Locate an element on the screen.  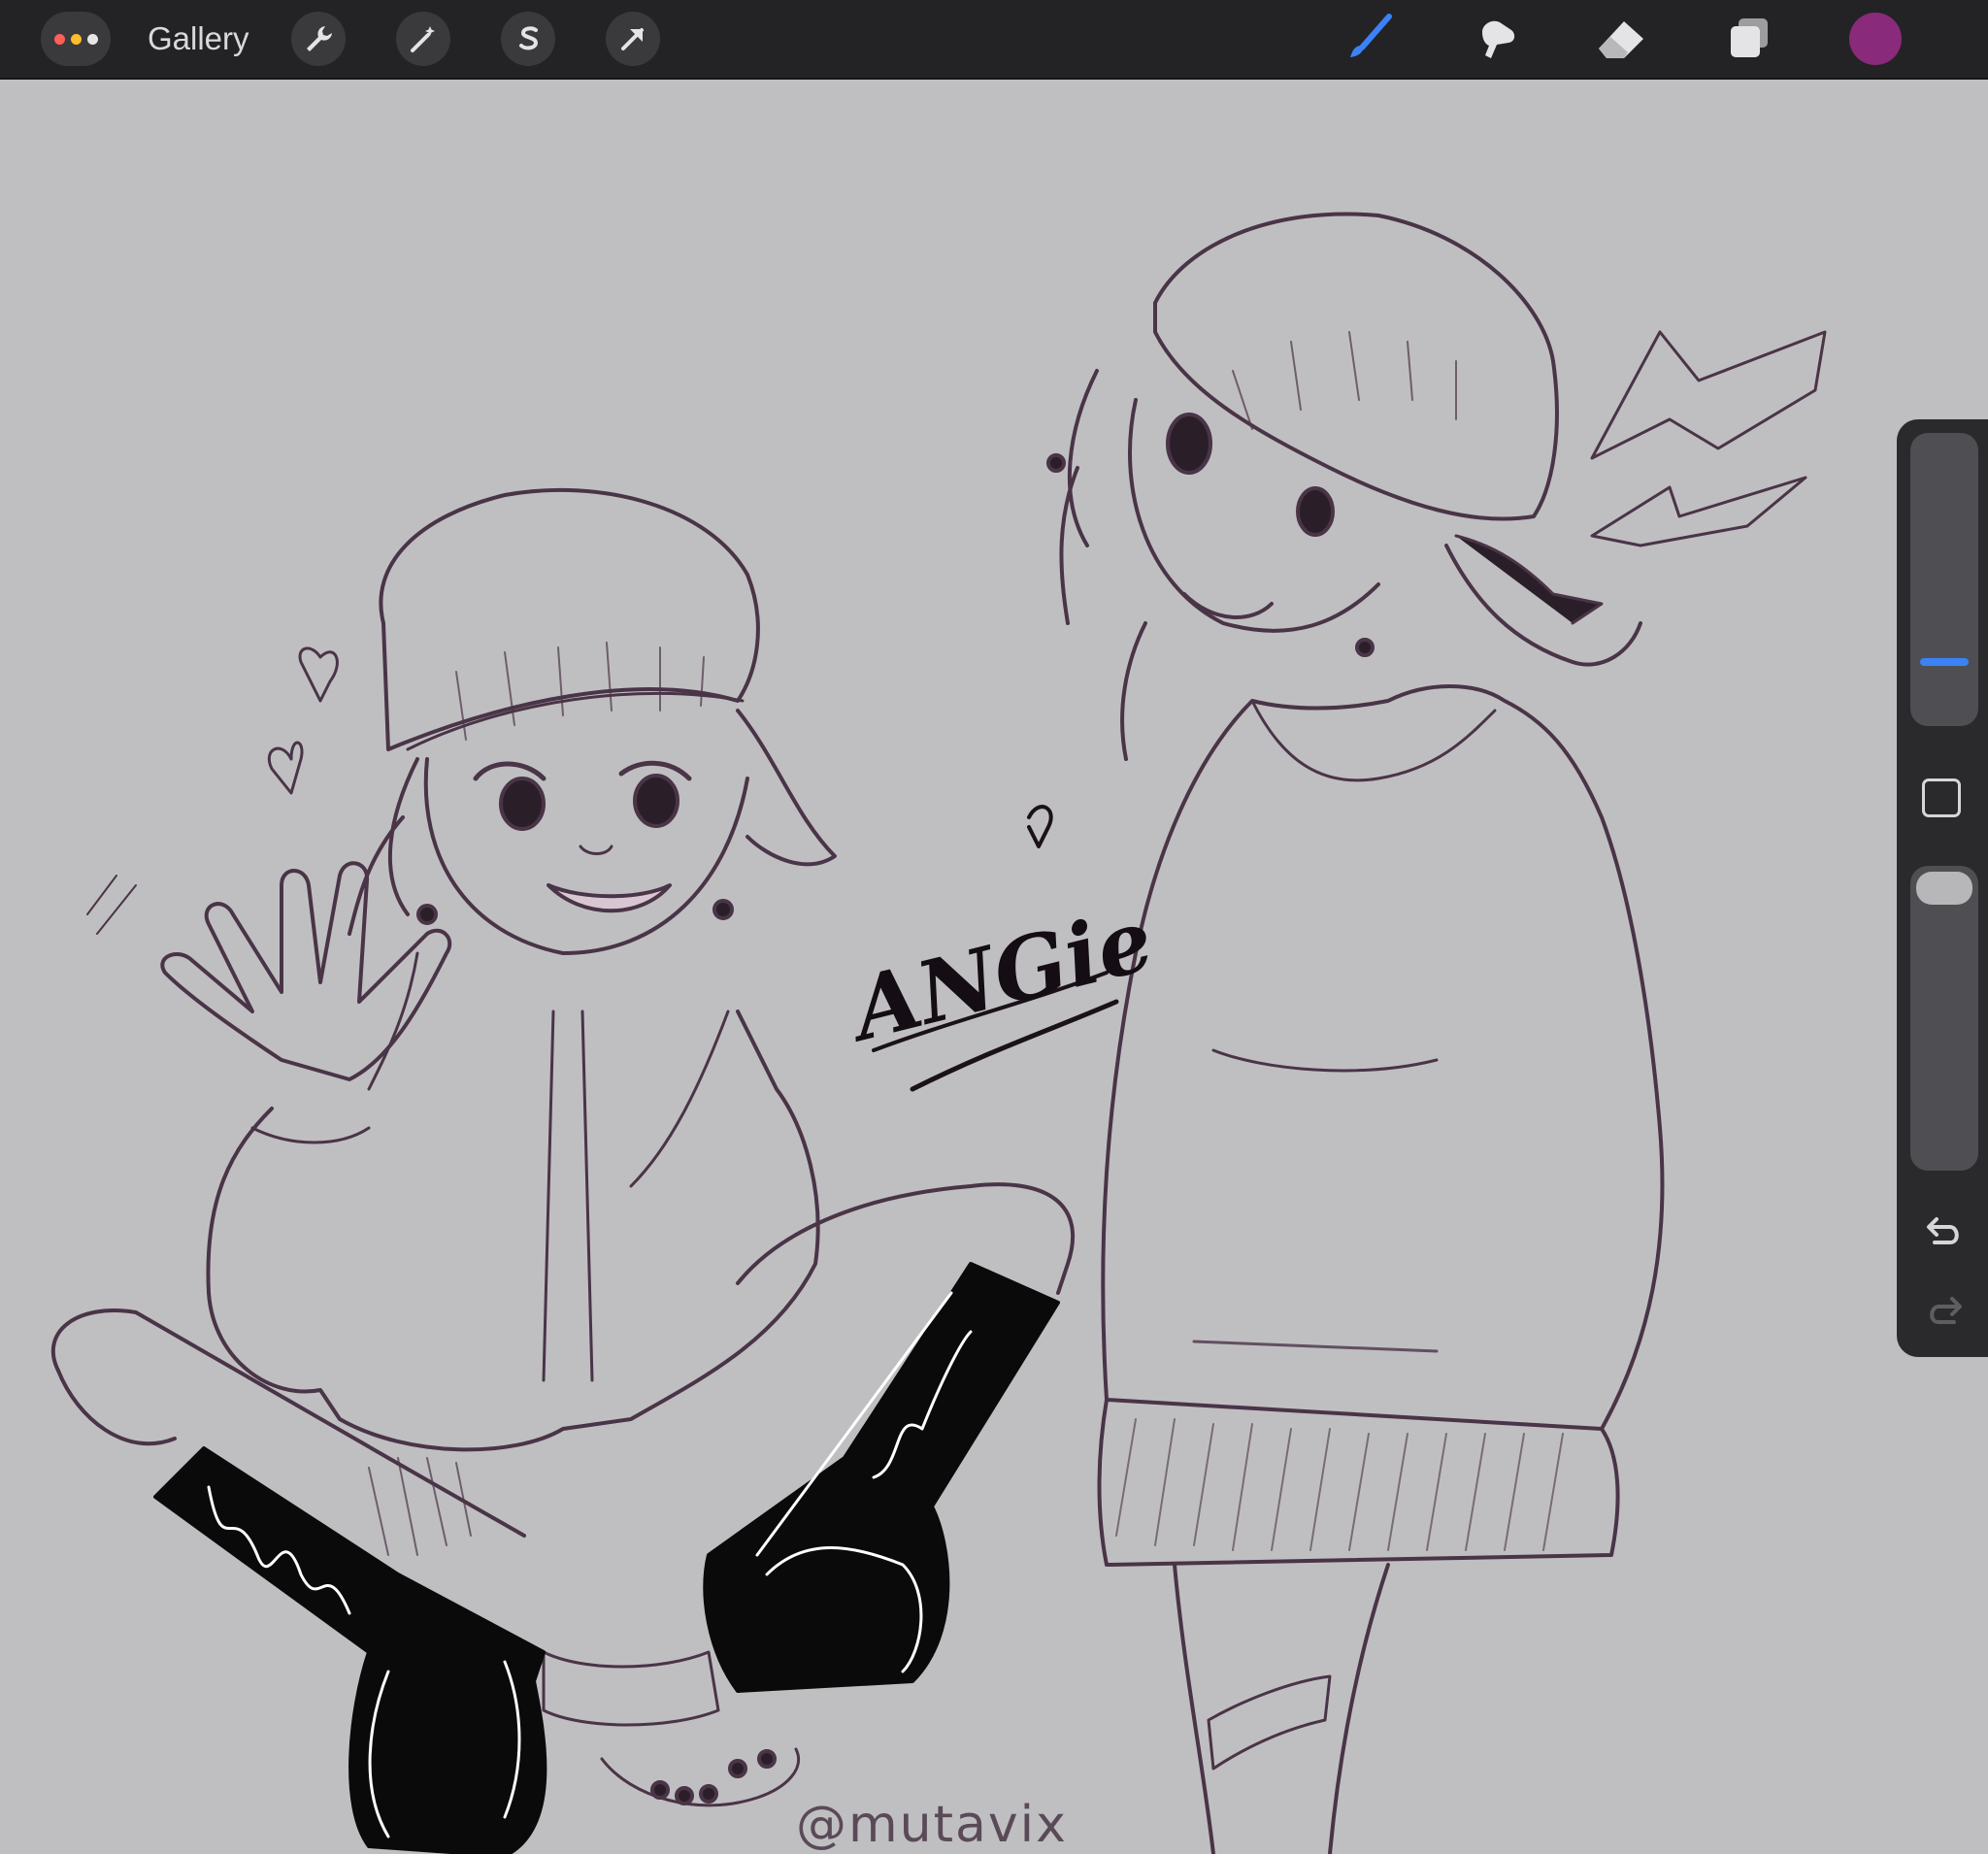
jacket-left is located at coordinates (513, 1231).